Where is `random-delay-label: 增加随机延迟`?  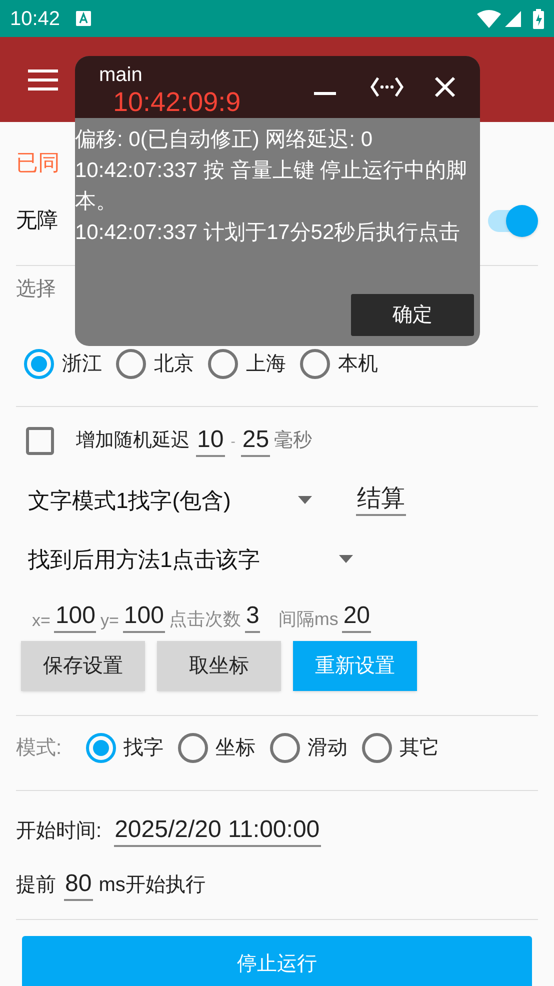
random-delay-label: 增加随机延迟 is located at coordinates (133, 440).